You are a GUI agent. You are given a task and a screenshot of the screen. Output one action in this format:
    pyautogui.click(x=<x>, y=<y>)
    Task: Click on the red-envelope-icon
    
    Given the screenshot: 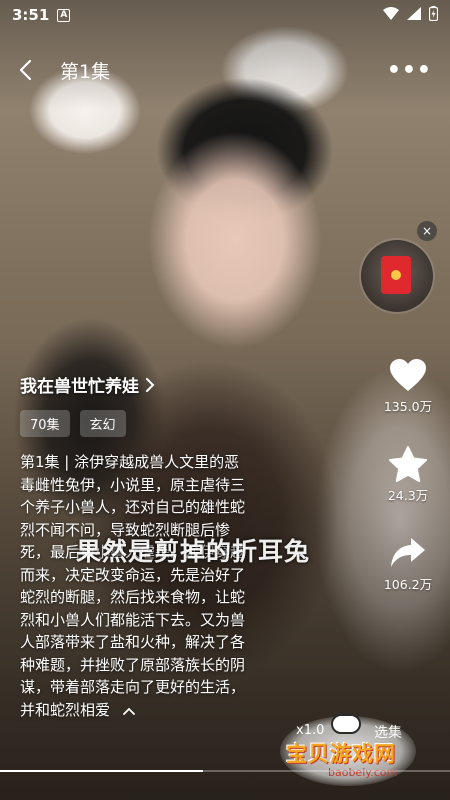 What is the action you would take?
    pyautogui.click(x=396, y=275)
    